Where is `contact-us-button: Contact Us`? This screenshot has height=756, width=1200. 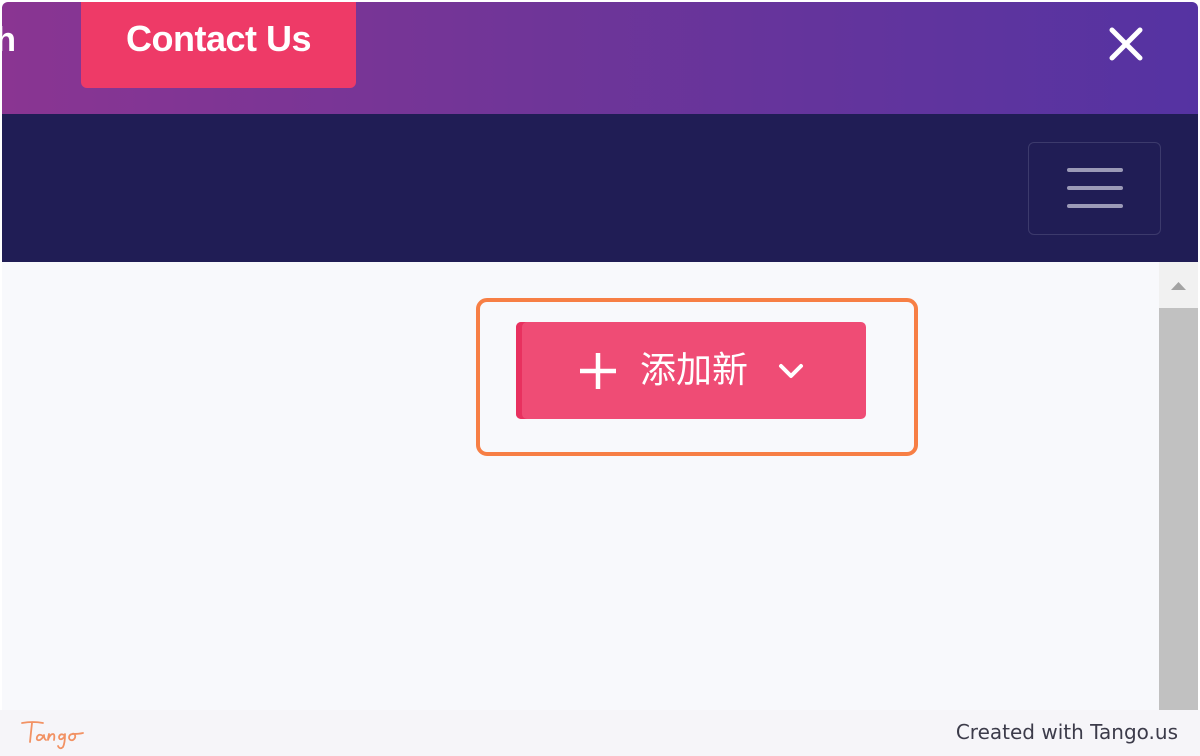 contact-us-button: Contact Us is located at coordinates (218, 45).